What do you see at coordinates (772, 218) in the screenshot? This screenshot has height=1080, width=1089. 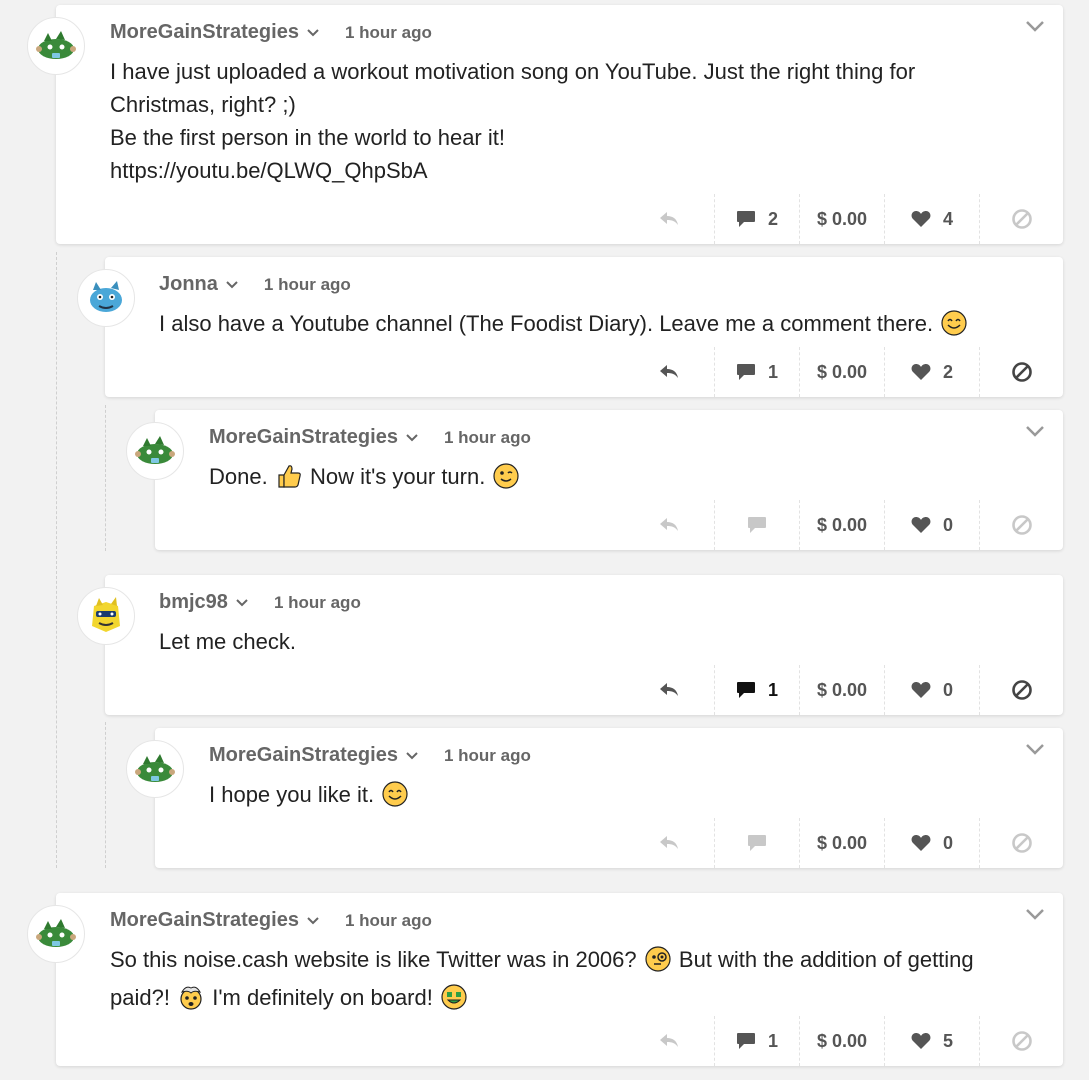 I see `comment-count: 2` at bounding box center [772, 218].